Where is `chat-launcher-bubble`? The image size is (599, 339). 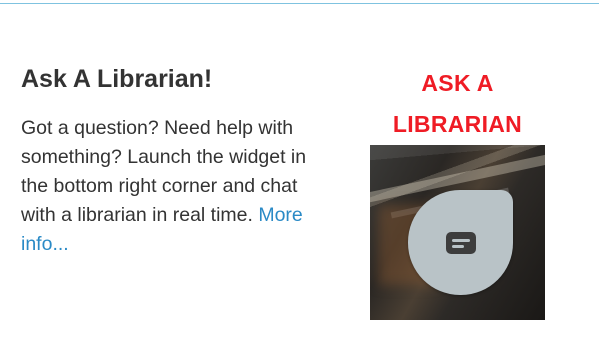
chat-launcher-bubble is located at coordinates (460, 242).